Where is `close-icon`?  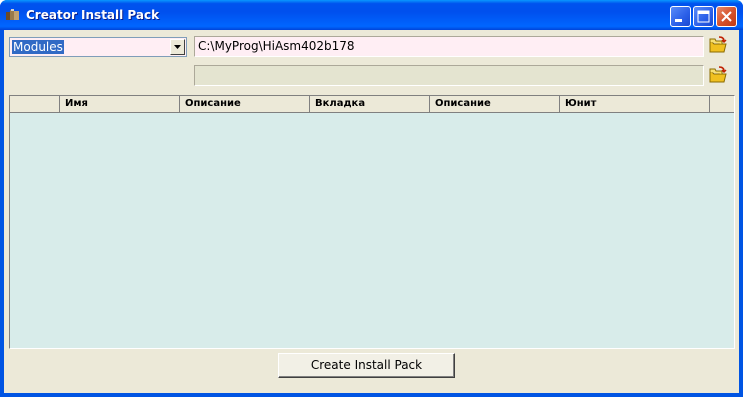
close-icon is located at coordinates (726, 16).